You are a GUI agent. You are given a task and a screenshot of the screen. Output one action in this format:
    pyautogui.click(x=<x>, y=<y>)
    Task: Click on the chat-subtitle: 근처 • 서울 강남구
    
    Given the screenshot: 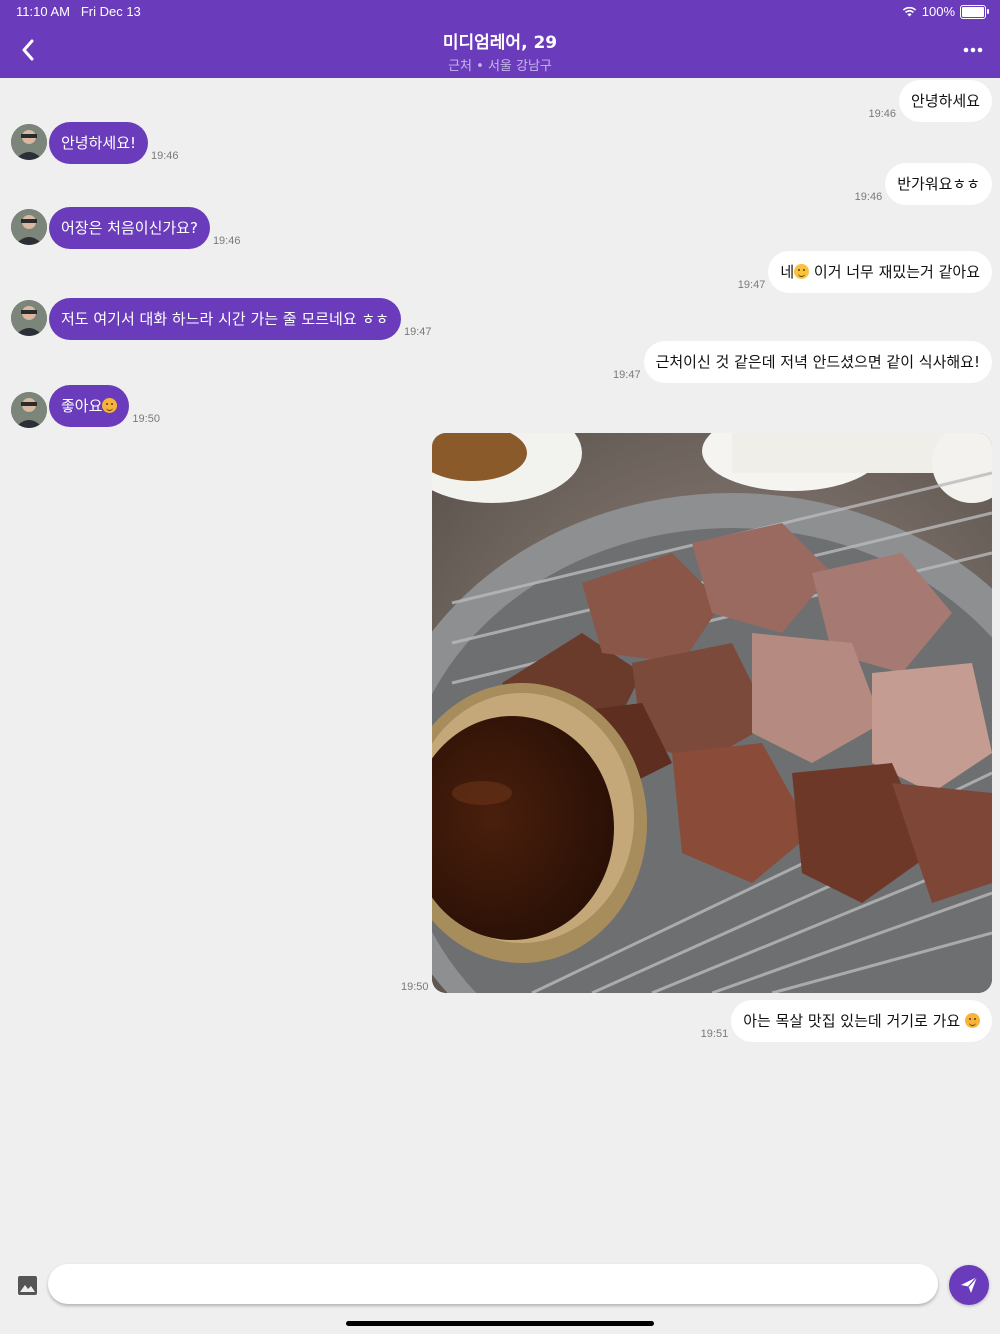 What is the action you would take?
    pyautogui.click(x=500, y=66)
    